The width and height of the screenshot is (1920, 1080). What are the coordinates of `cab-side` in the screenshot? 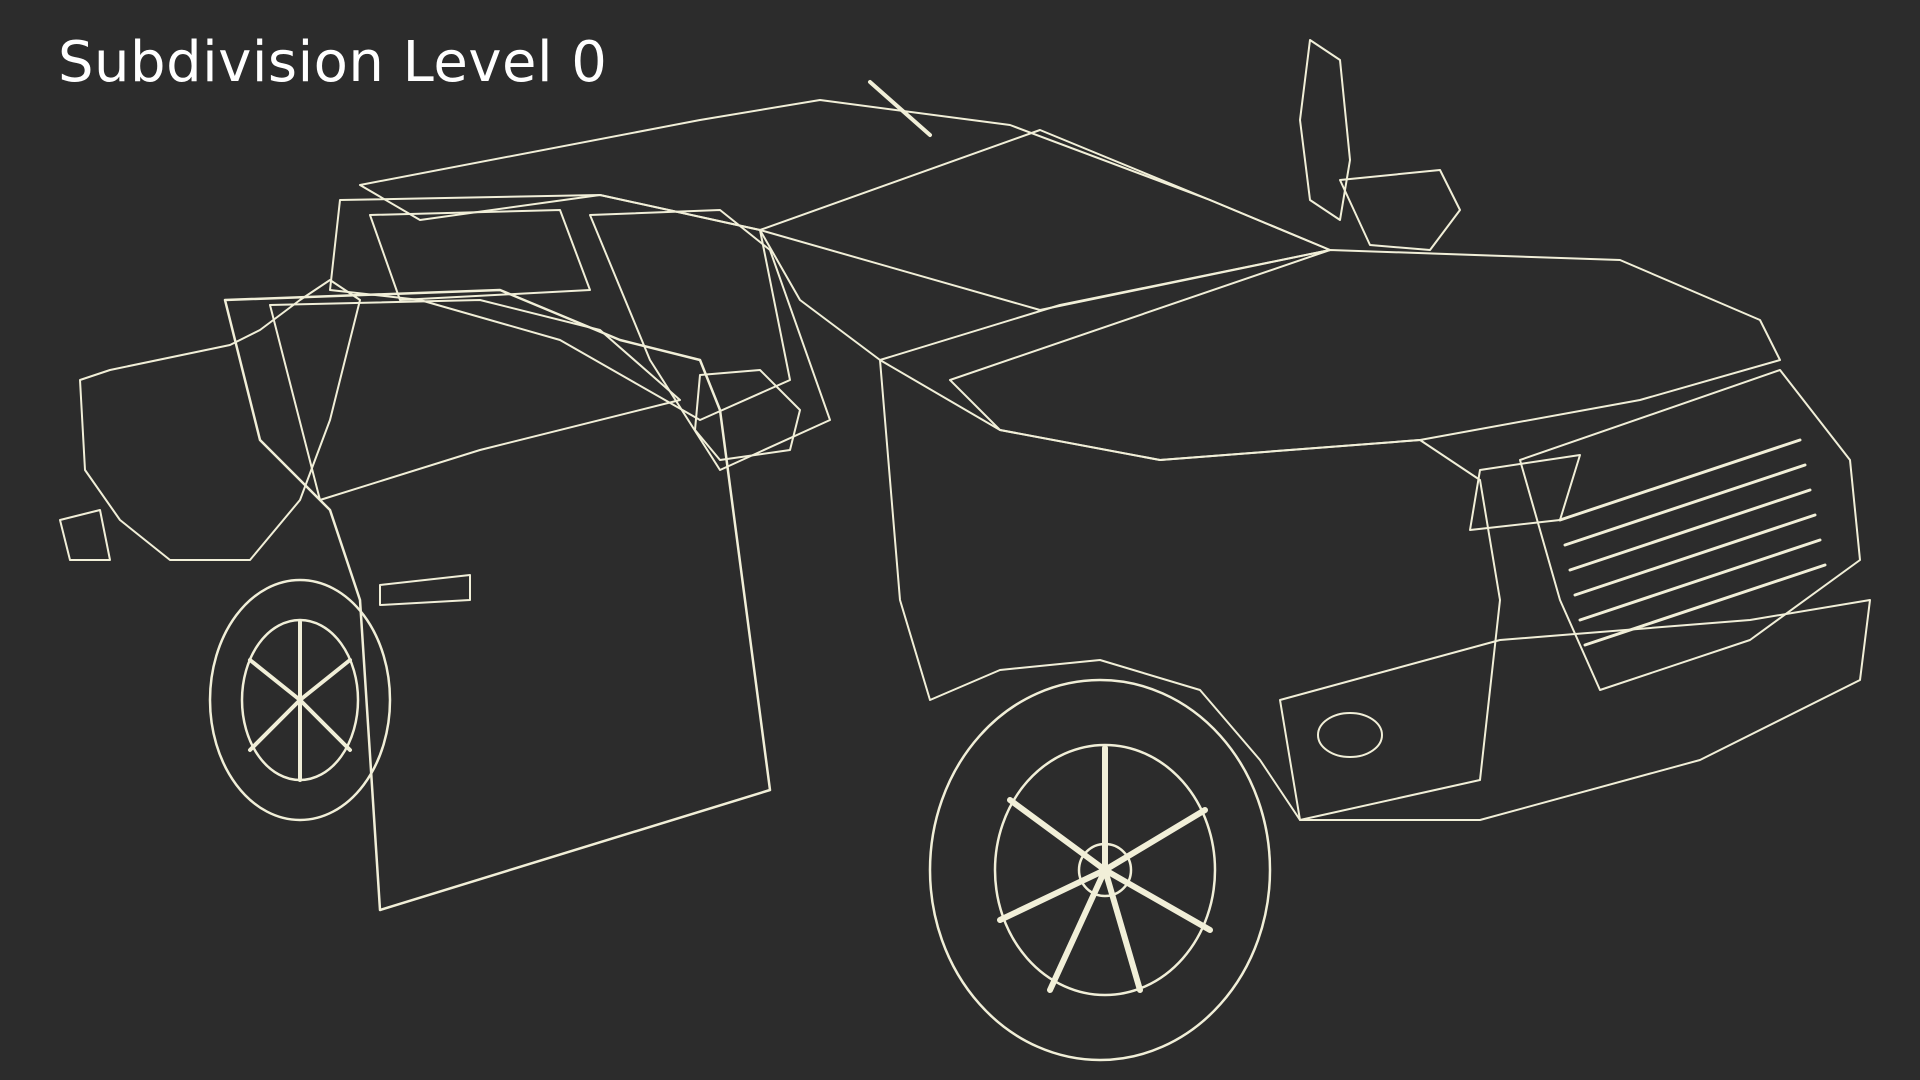 It's located at (560, 307).